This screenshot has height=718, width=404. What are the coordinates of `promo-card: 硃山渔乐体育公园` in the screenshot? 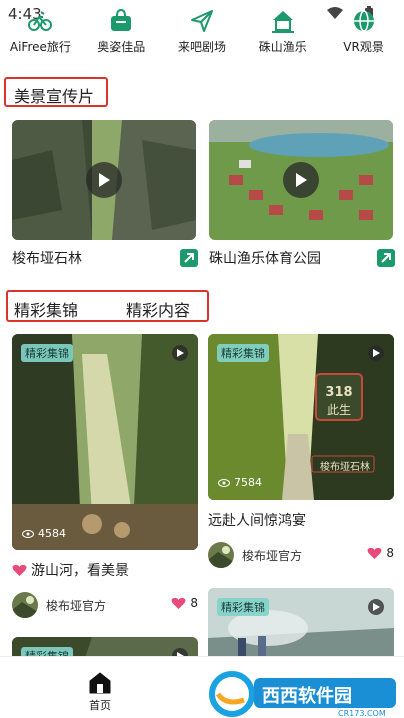 It's located at (302, 193).